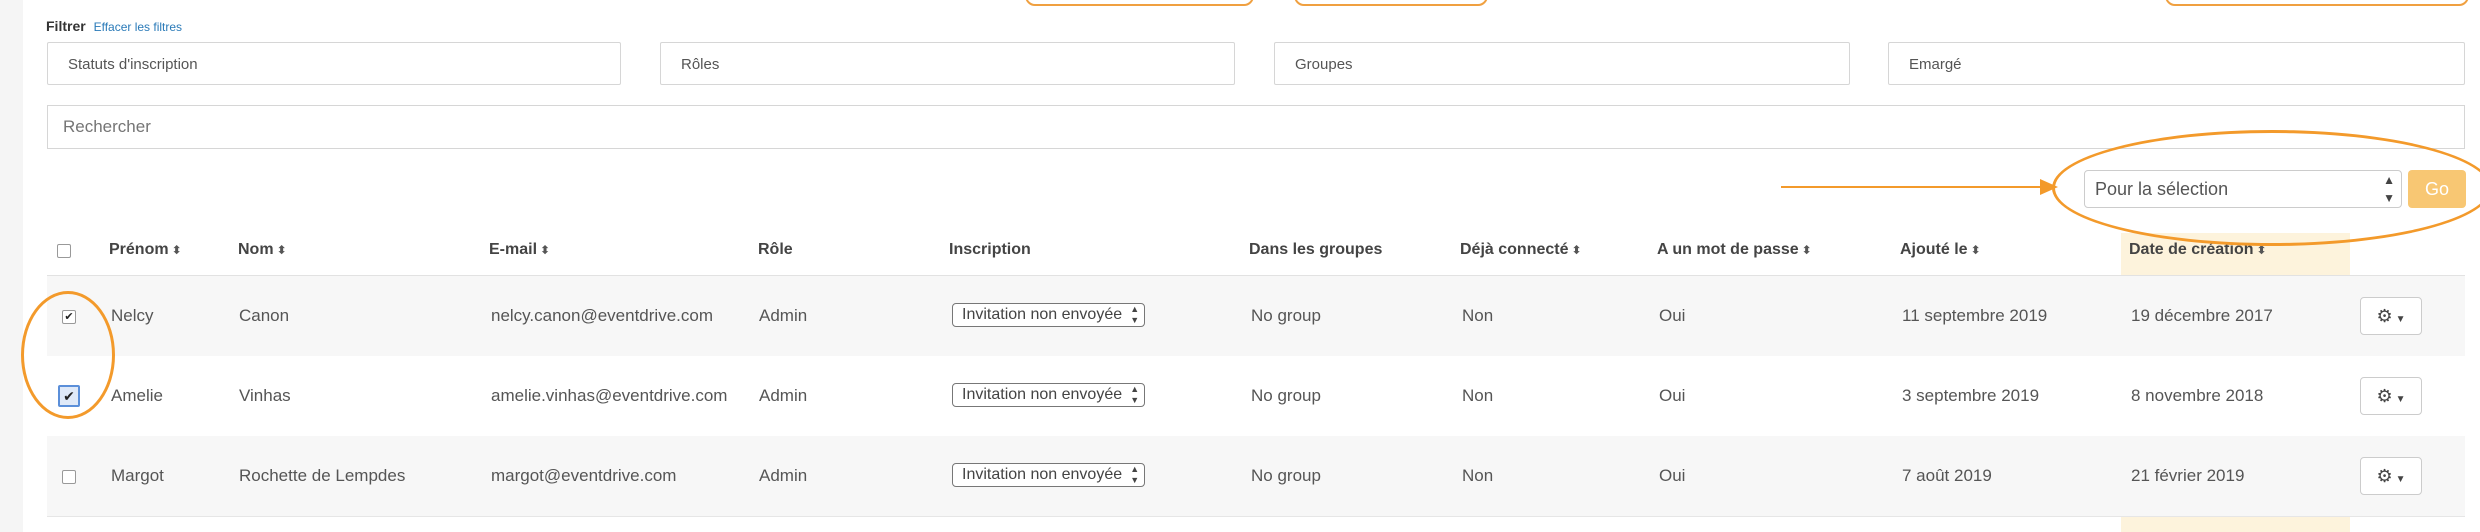 The image size is (2480, 532). Describe the element at coordinates (1975, 315) in the screenshot. I see `cell-added: 11 septembre 2019` at that location.